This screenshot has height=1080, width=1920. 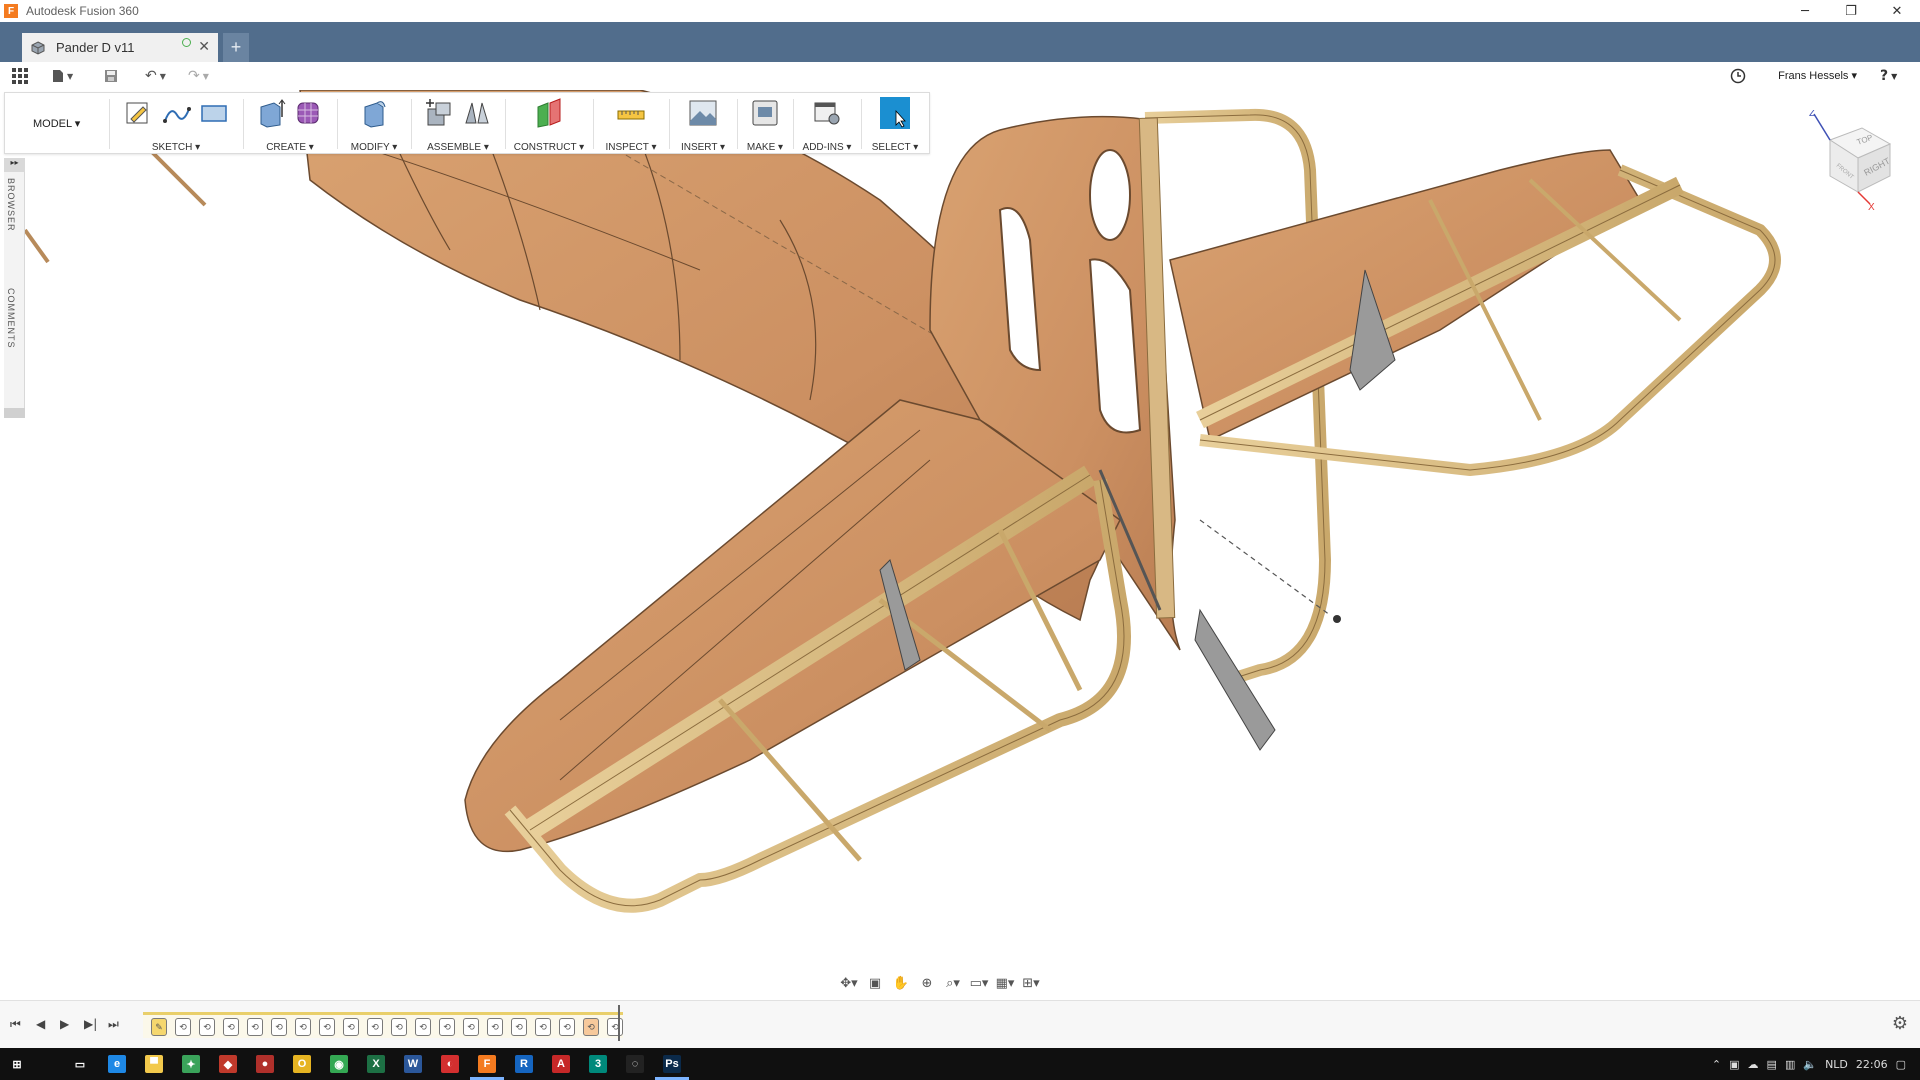 What do you see at coordinates (477, 113) in the screenshot?
I see `joint-icon` at bounding box center [477, 113].